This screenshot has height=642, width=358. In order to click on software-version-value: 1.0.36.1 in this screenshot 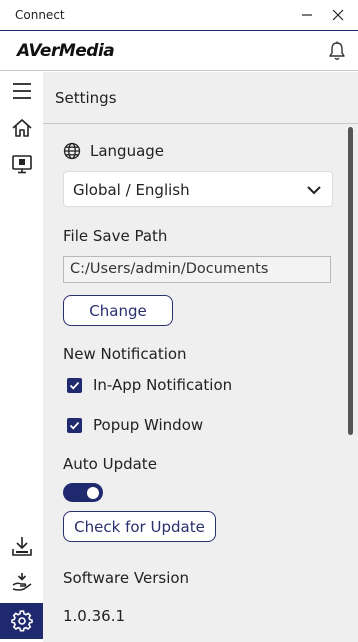, I will do `click(94, 616)`.